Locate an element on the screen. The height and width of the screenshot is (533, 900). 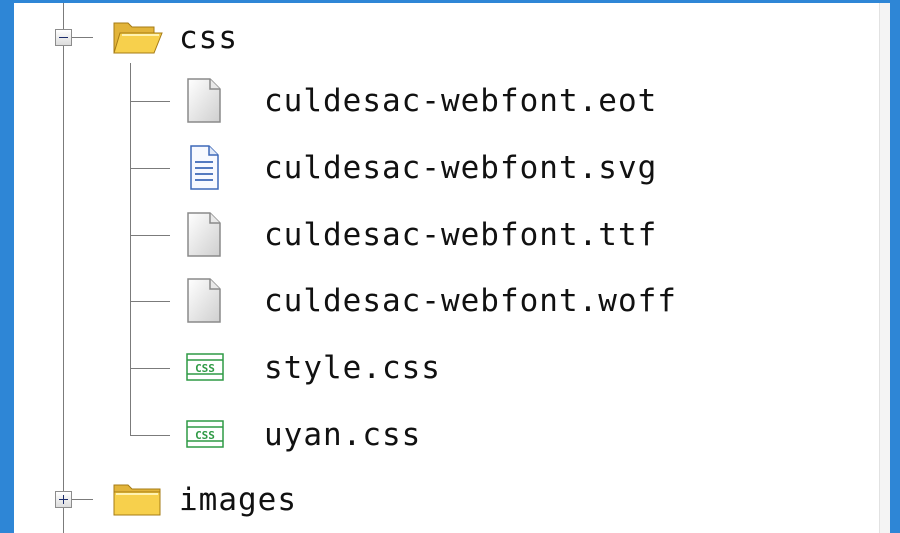
vertical-scrollbar is located at coordinates (884, 268).